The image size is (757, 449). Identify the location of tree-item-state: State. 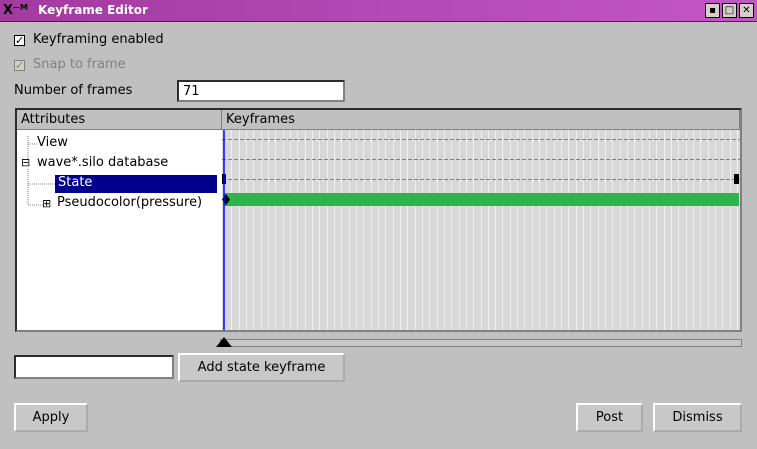
(136, 184).